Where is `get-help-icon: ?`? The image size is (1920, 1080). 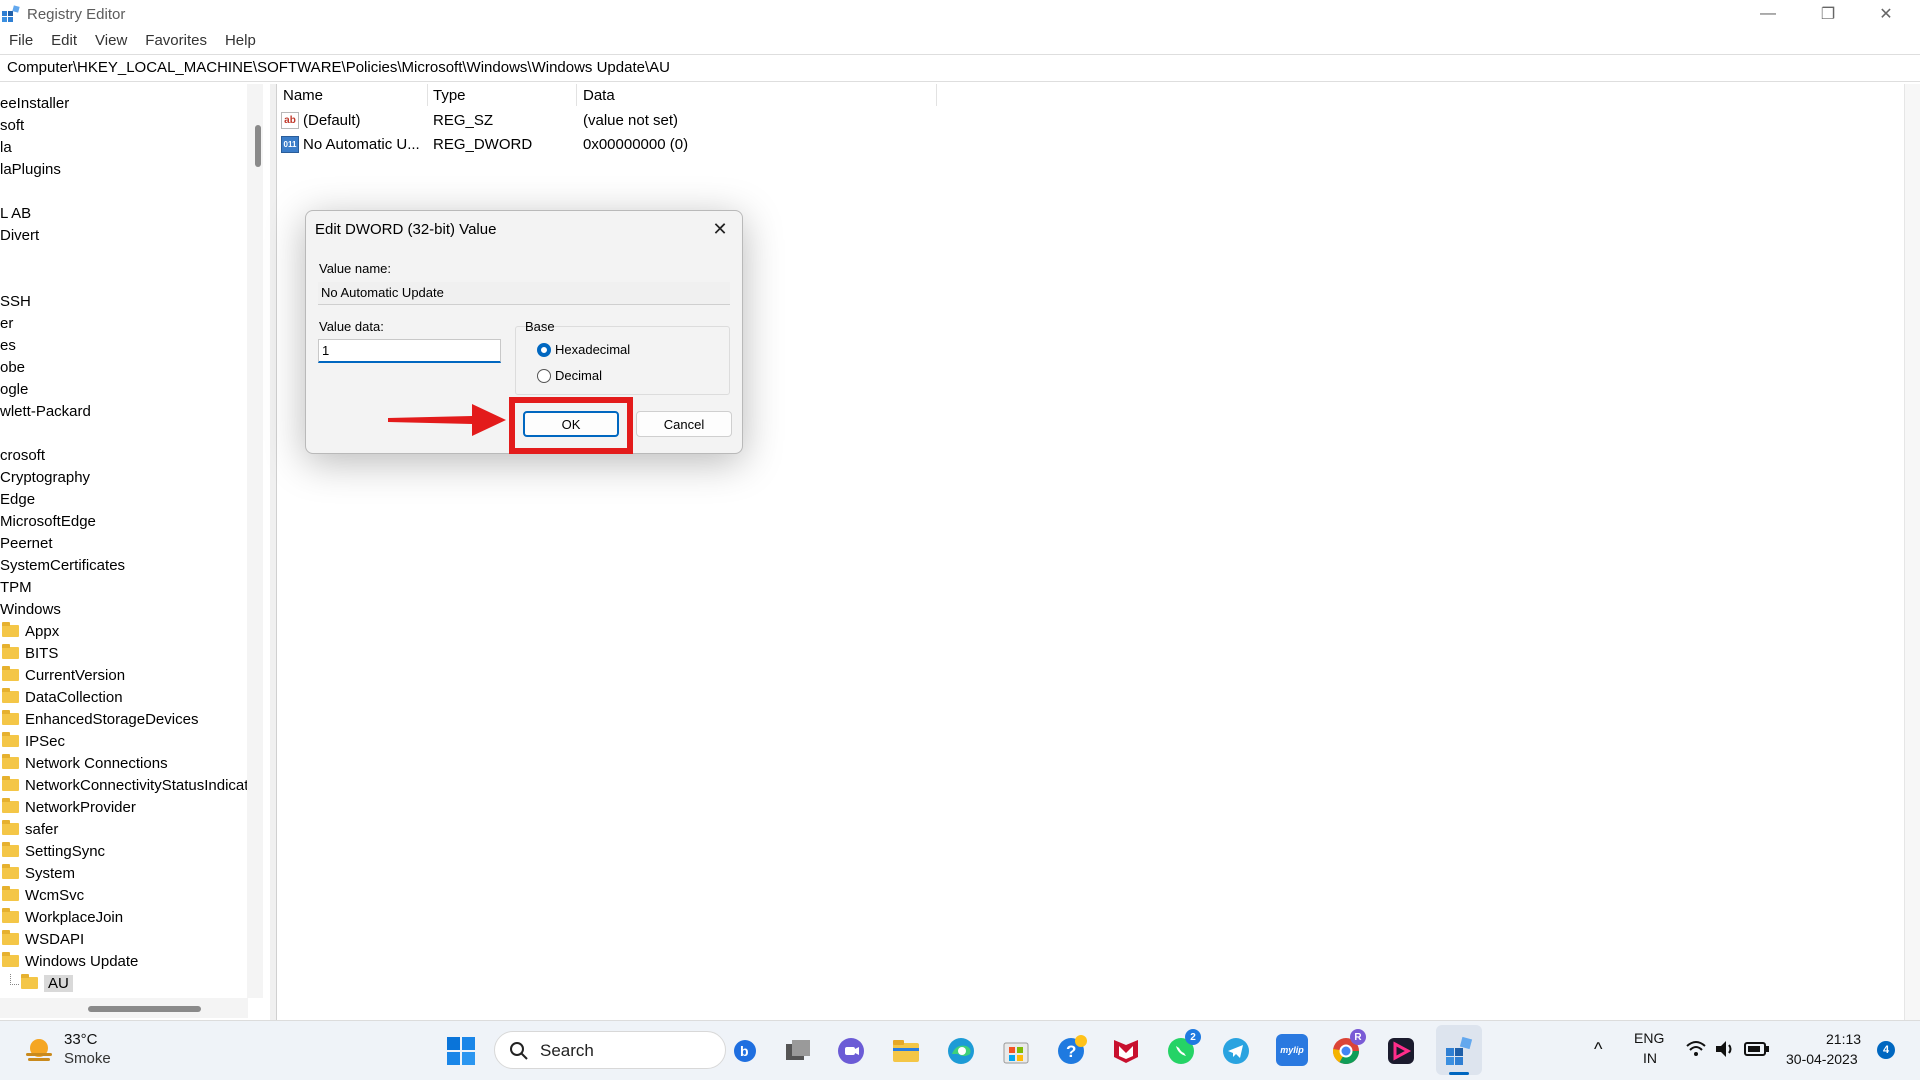
get-help-icon: ? is located at coordinates (1072, 1050).